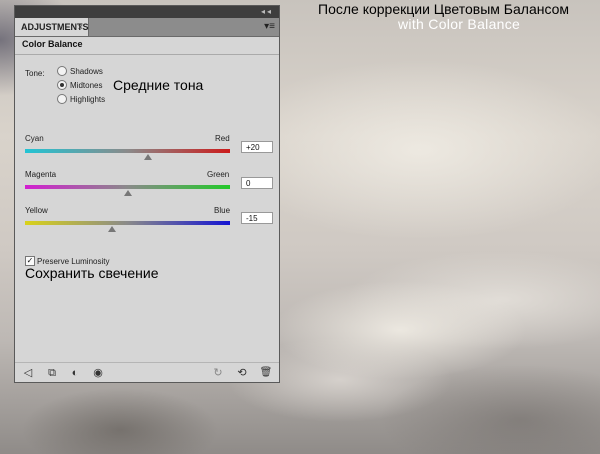 Image resolution: width=600 pixels, height=454 pixels. I want to click on trash-icon: 🗑, so click(266, 373).